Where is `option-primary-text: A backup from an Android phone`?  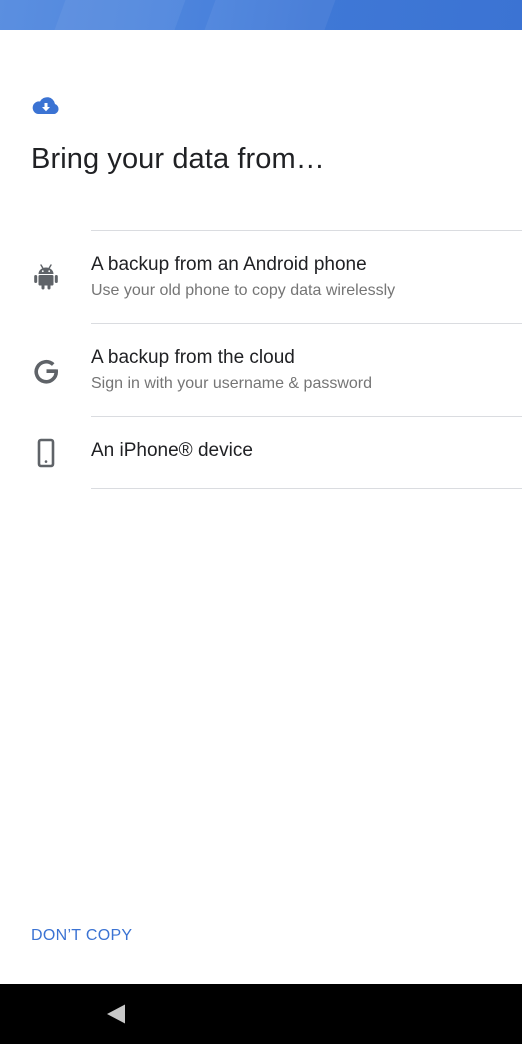
option-primary-text: A backup from an Android phone is located at coordinates (229, 264).